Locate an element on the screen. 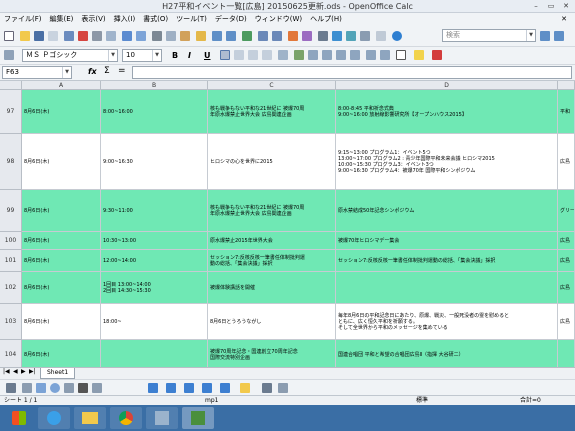 Image resolution: width=575 pixels, height=431 pixels. borders-icon is located at coordinates (401, 55).